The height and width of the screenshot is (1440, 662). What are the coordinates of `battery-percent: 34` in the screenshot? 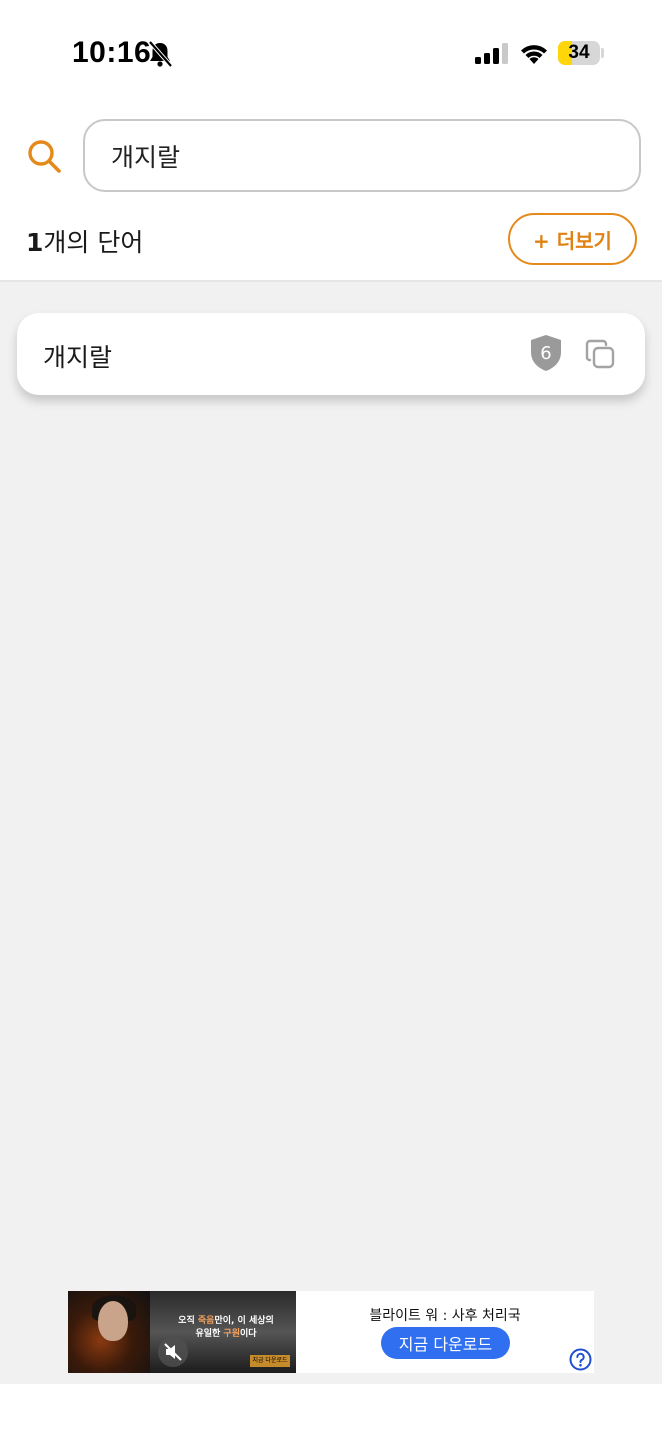 It's located at (579, 52).